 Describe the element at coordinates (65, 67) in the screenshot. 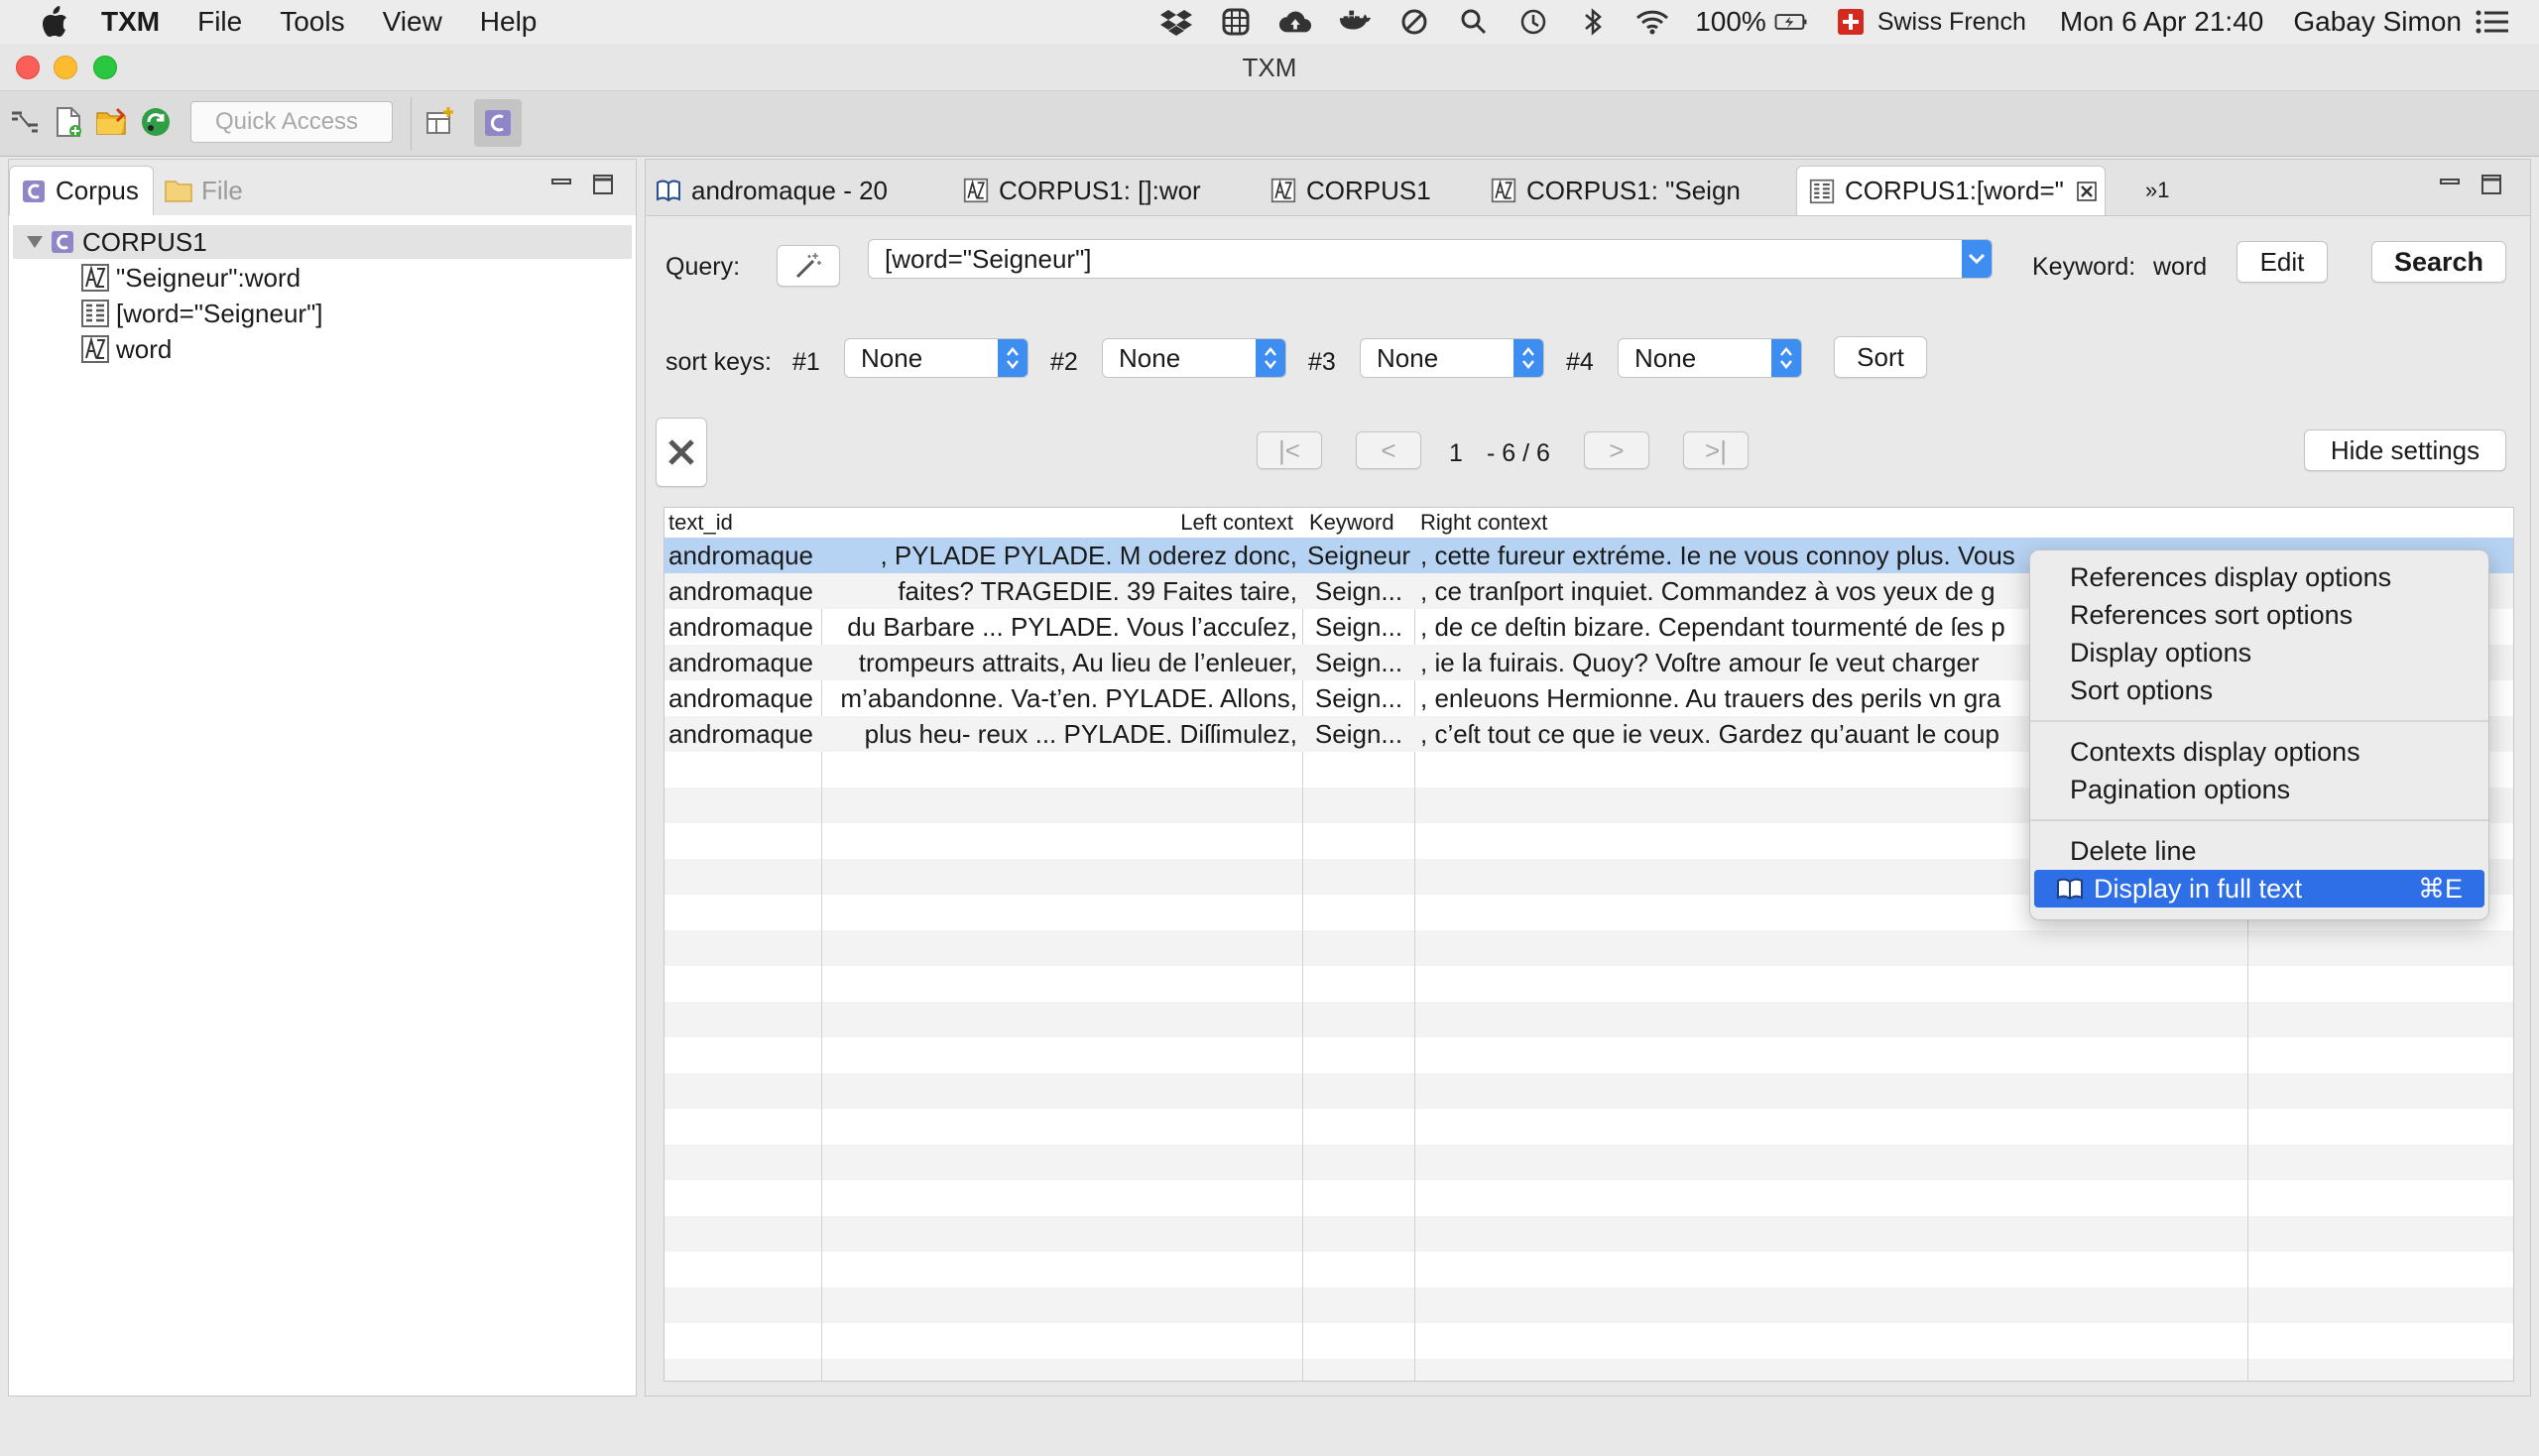

I see `minimize-window-button` at that location.